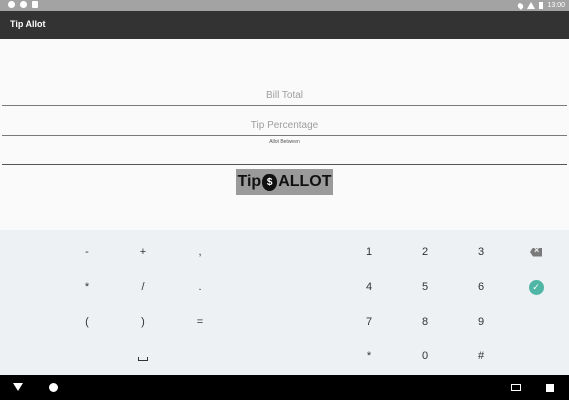 Image resolution: width=569 pixels, height=400 pixels. I want to click on tip-percentage-field, so click(284, 123).